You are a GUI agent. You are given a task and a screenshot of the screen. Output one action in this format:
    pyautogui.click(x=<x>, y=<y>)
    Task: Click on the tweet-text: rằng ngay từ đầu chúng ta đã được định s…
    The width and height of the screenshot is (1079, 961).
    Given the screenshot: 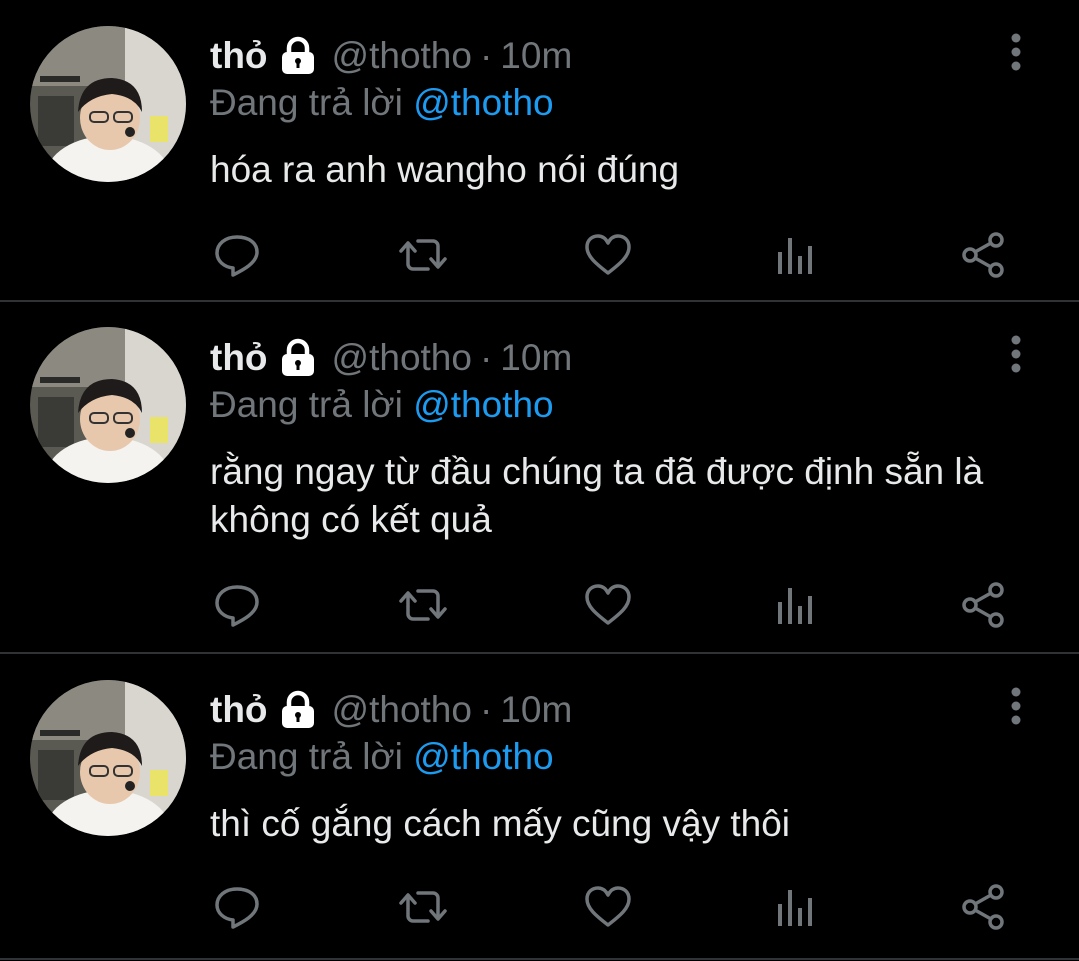 What is the action you would take?
    pyautogui.click(x=597, y=495)
    